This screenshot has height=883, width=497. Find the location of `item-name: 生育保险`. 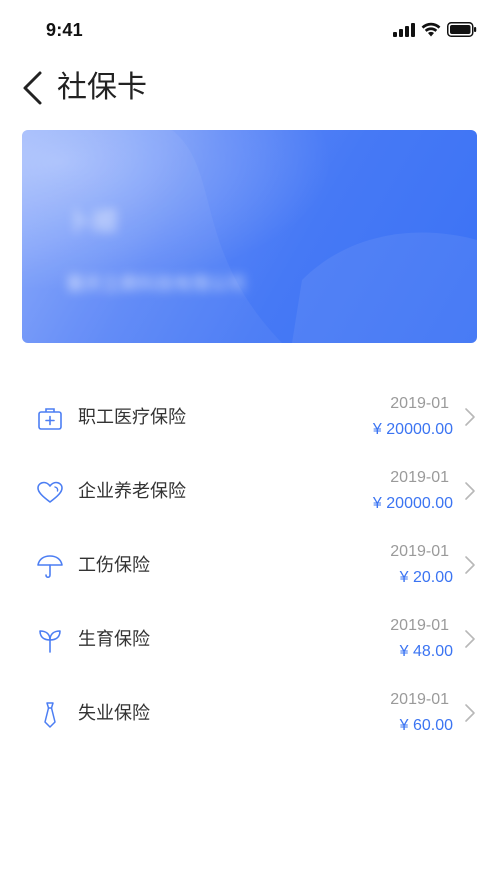

item-name: 生育保险 is located at coordinates (114, 639).